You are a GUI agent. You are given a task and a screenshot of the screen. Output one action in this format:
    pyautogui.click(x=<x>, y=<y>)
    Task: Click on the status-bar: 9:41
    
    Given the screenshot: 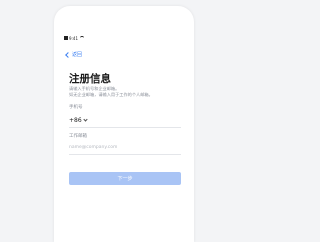 What is the action you would take?
    pyautogui.click(x=74, y=38)
    